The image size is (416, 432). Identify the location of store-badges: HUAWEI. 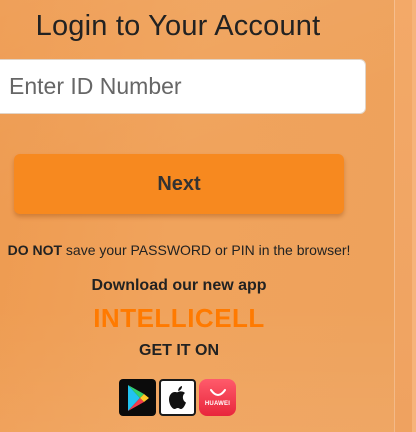
(177, 398).